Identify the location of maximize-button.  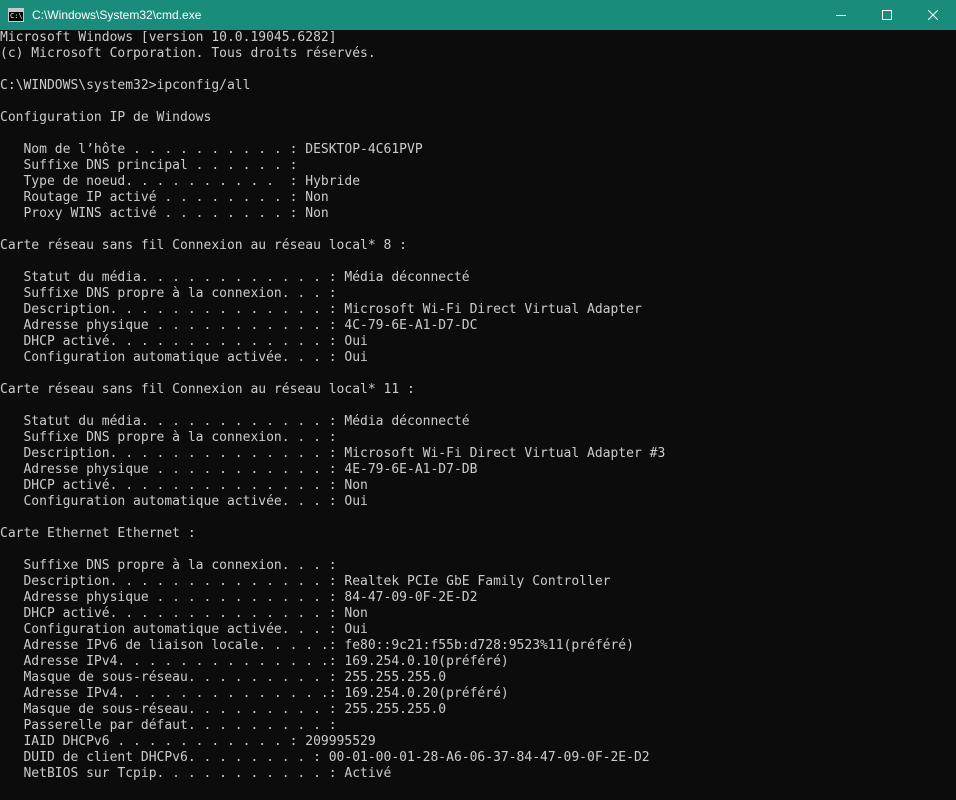
(887, 15).